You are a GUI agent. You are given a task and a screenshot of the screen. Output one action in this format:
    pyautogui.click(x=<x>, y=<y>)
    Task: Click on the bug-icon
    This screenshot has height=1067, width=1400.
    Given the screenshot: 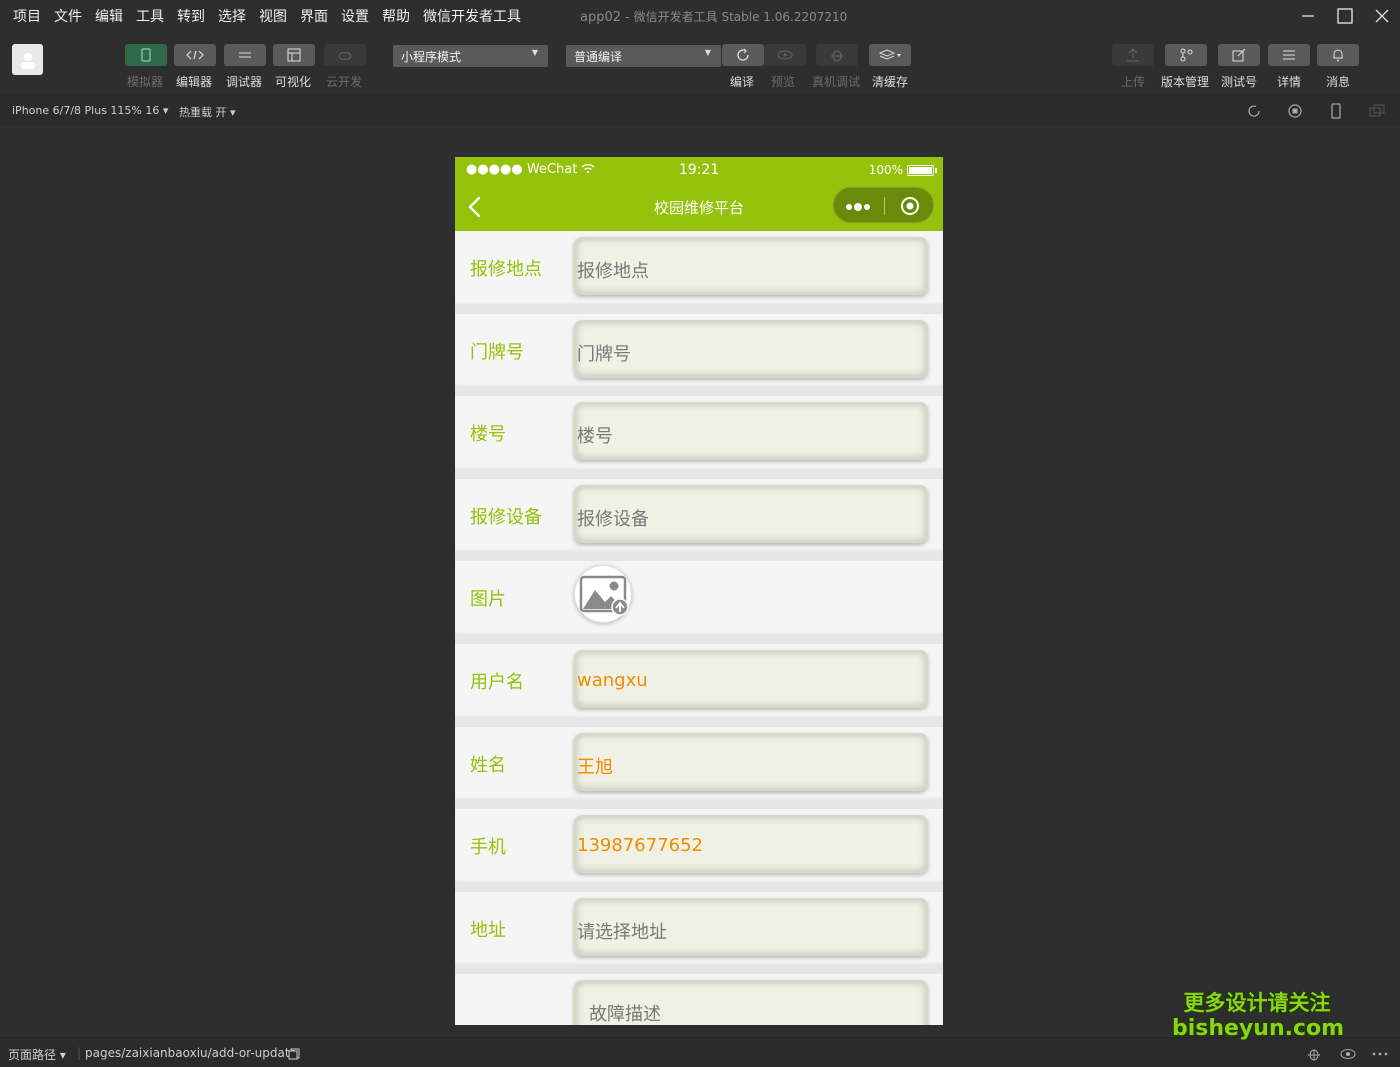 What is the action you would take?
    pyautogui.click(x=1314, y=1054)
    